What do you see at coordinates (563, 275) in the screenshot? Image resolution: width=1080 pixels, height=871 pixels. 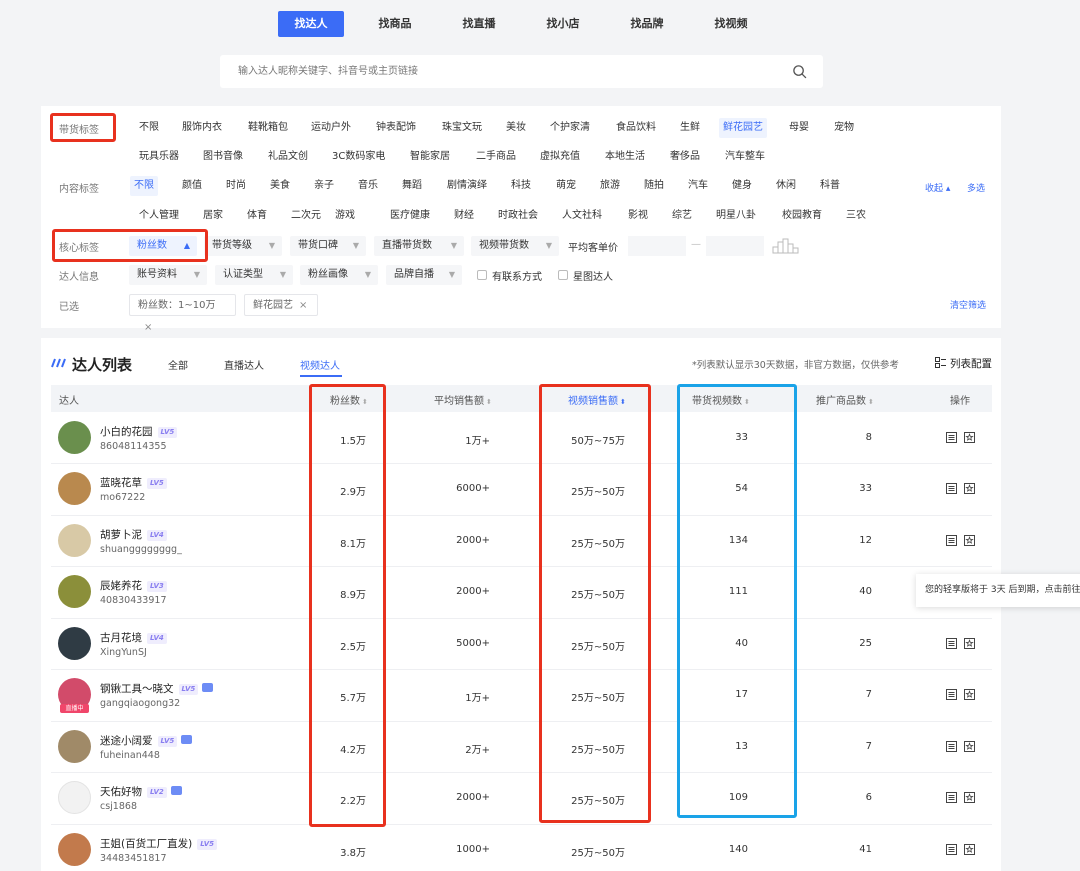 I see `xingtu-checkbox` at bounding box center [563, 275].